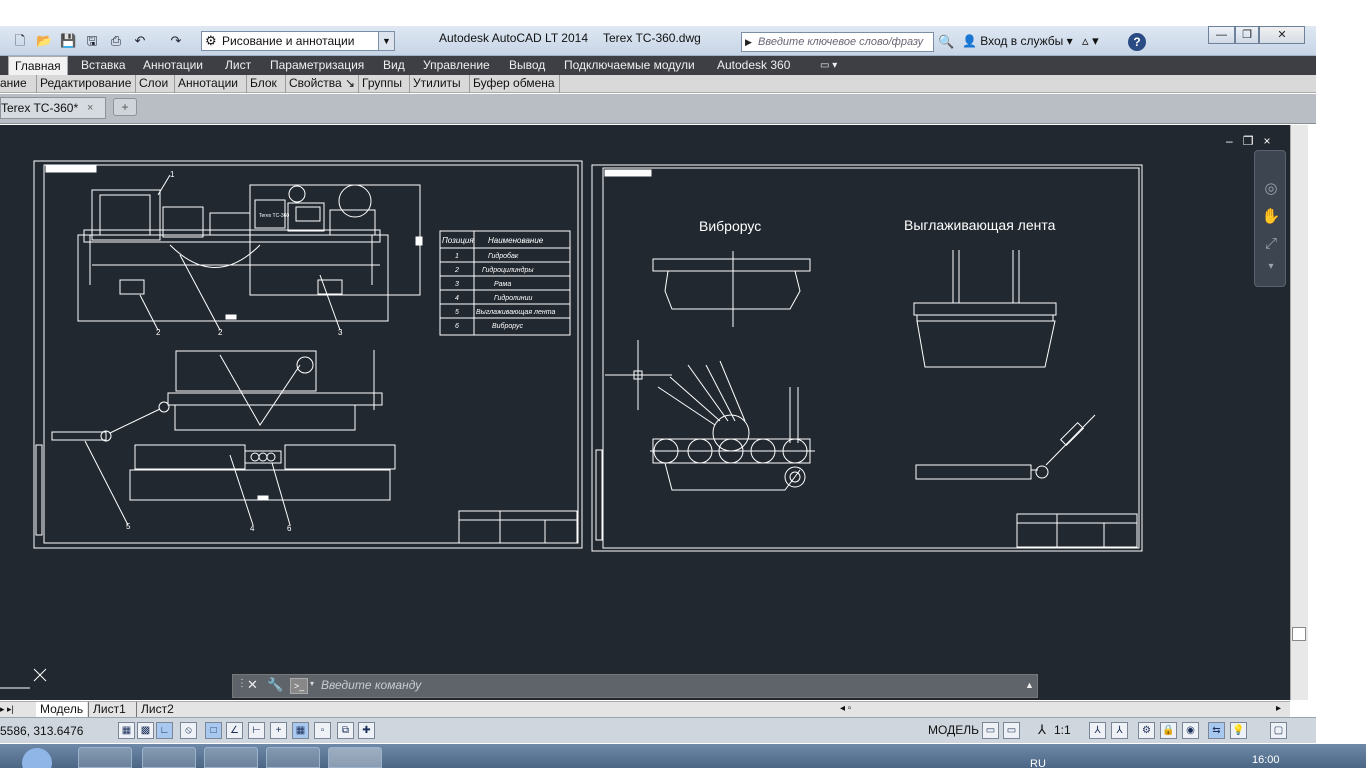 The height and width of the screenshot is (768, 1366). Describe the element at coordinates (83, 84) in the screenshot. I see `panel-modify: Редактирование` at that location.